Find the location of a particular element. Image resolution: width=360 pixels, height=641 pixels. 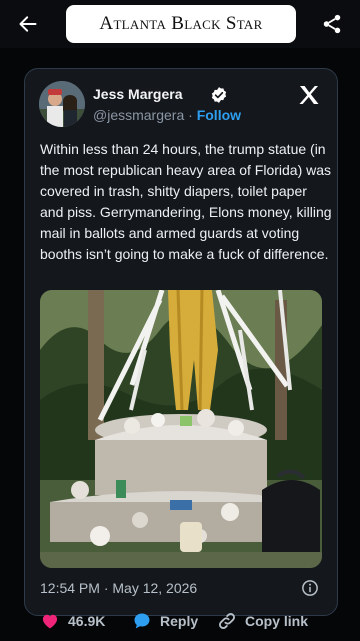

brand-logo: Atlanta Black Star is located at coordinates (181, 24).